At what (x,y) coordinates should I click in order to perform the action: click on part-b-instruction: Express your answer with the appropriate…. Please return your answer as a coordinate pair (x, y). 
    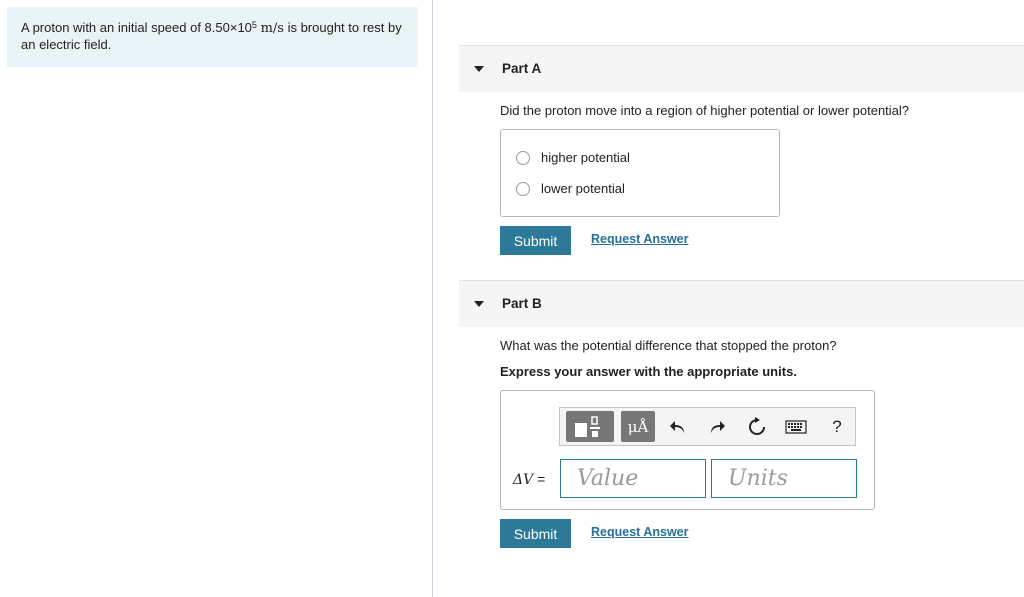
    Looking at the image, I should click on (648, 371).